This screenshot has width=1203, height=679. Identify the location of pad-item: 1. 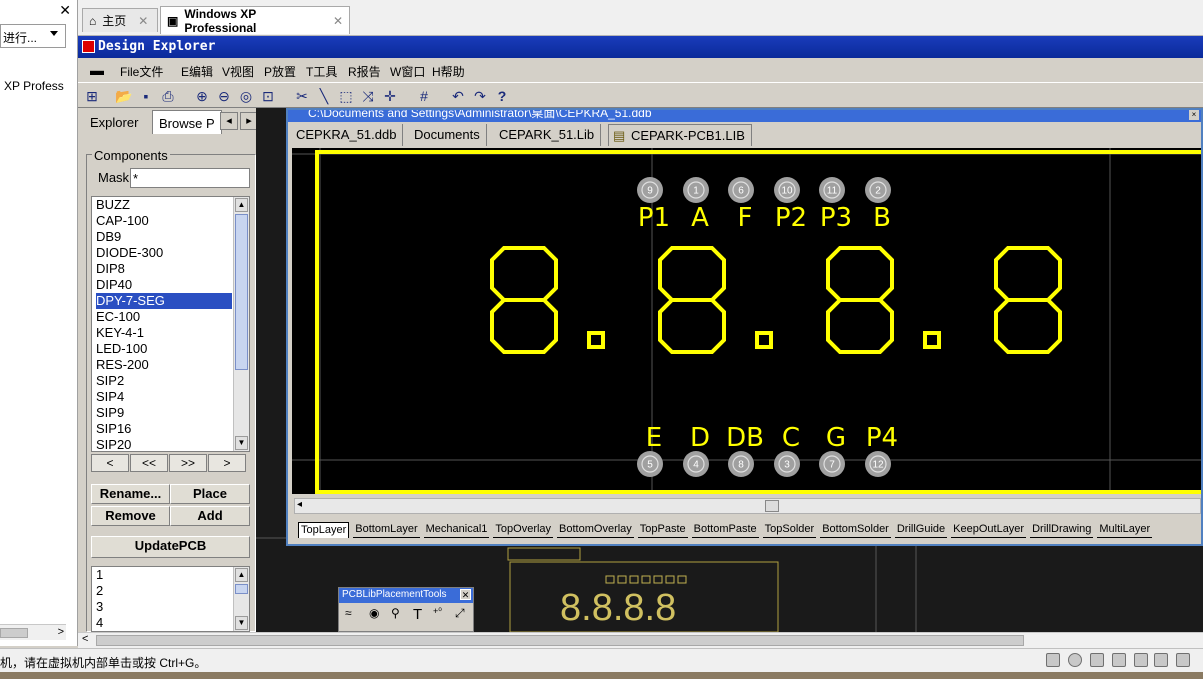
(99, 575).